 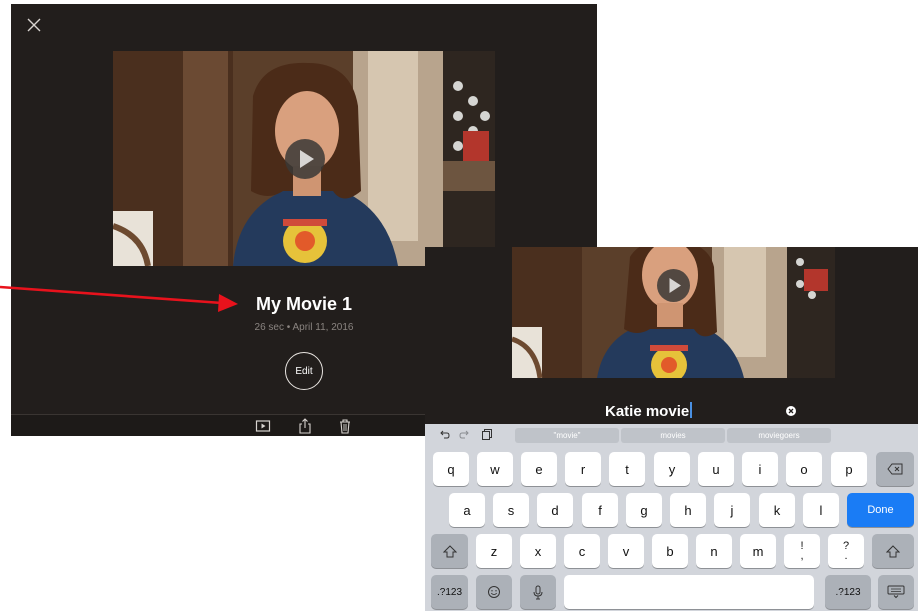 I want to click on close-icon, so click(x=34, y=25).